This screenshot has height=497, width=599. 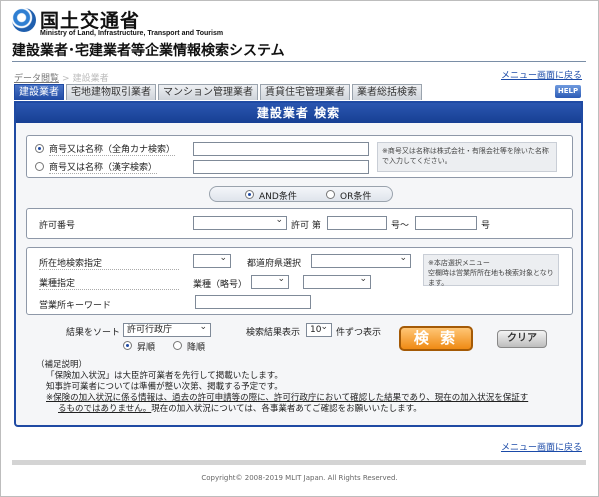 I want to click on license-suffix-label: 号, so click(x=486, y=226).